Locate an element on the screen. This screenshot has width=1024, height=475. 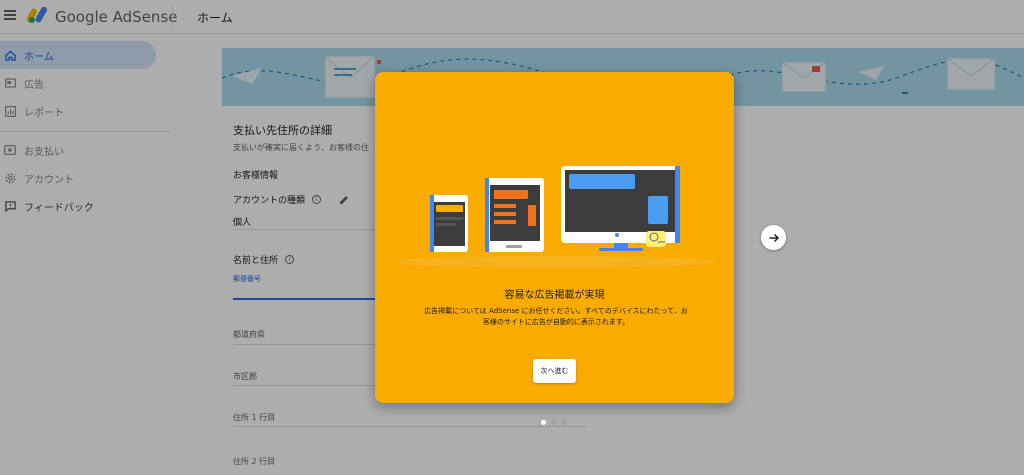
carousel-pager is located at coordinates (553, 422).